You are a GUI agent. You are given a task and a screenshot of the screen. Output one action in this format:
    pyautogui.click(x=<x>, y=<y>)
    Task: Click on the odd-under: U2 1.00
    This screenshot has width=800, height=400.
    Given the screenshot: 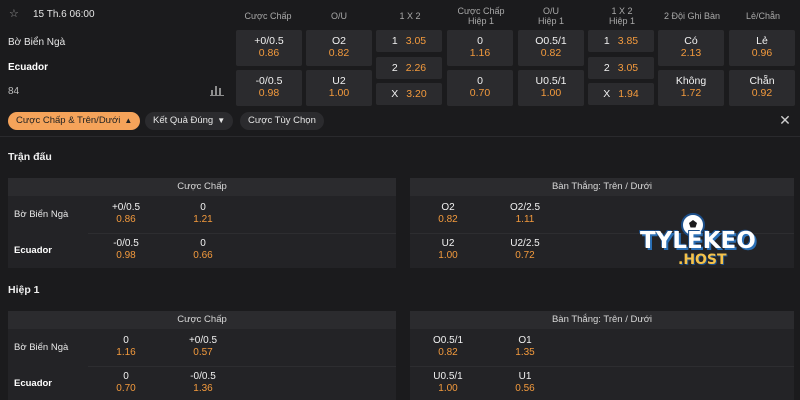 What is the action you would take?
    pyautogui.click(x=339, y=88)
    